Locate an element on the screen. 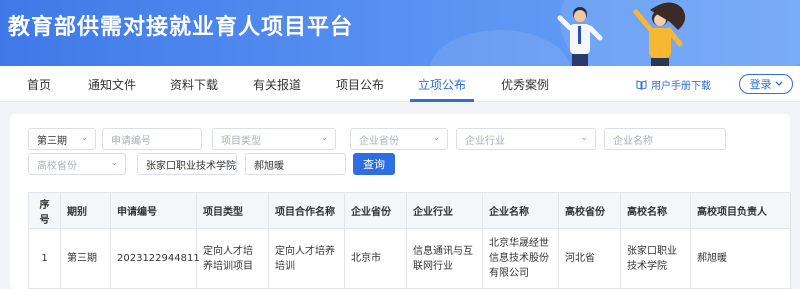 The image size is (800, 289). batch-select: 第三期 ⌄ is located at coordinates (62, 139).